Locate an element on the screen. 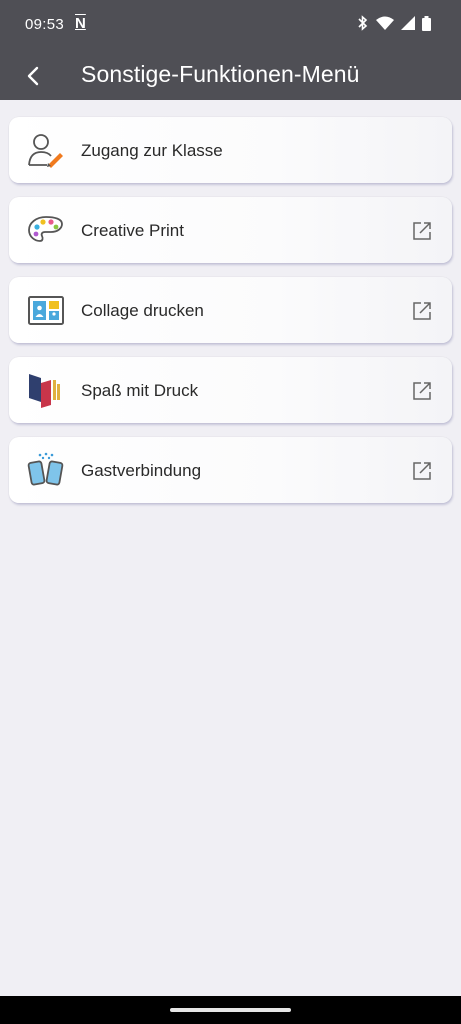  bluetooth-icon is located at coordinates (363, 23).